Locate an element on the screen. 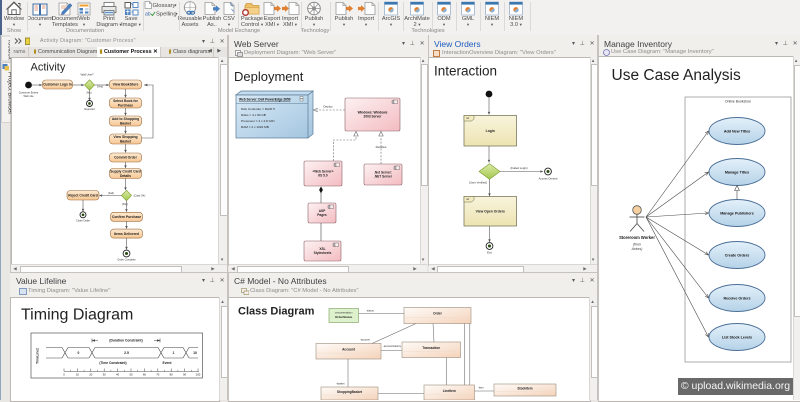  svg-text: [User Verified] is located at coordinates (478, 183).